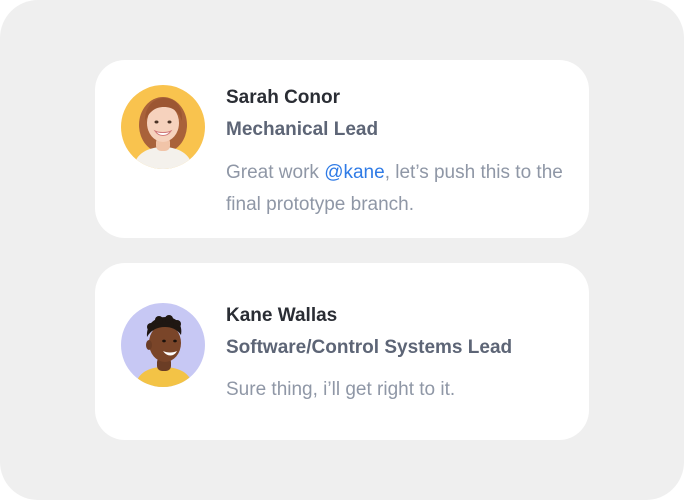 Image resolution: width=684 pixels, height=500 pixels. What do you see at coordinates (341, 389) in the screenshot?
I see `comment-message: Sure thing, i’ll get right to it.` at bounding box center [341, 389].